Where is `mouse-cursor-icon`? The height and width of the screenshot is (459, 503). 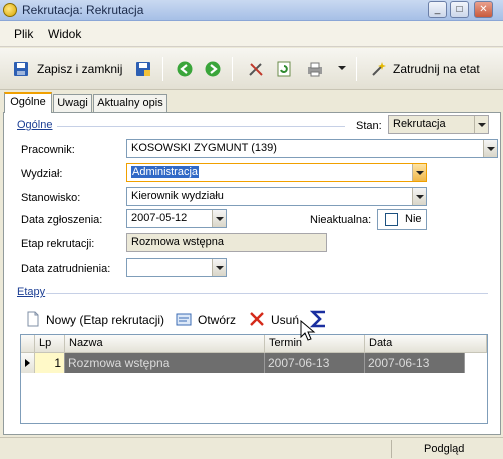
mouse-cursor-icon is located at coordinates (308, 330).